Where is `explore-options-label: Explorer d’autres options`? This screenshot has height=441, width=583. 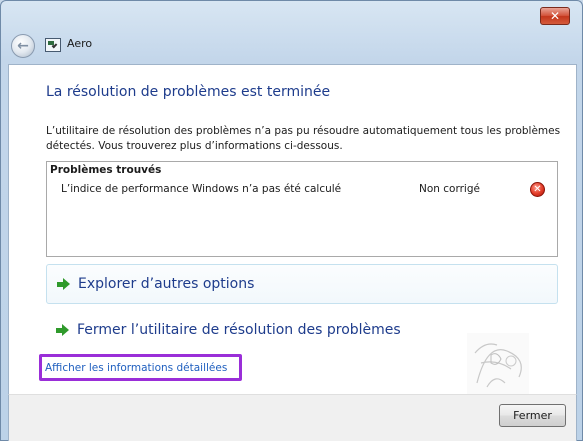
explore-options-label: Explorer d’autres options is located at coordinates (166, 284).